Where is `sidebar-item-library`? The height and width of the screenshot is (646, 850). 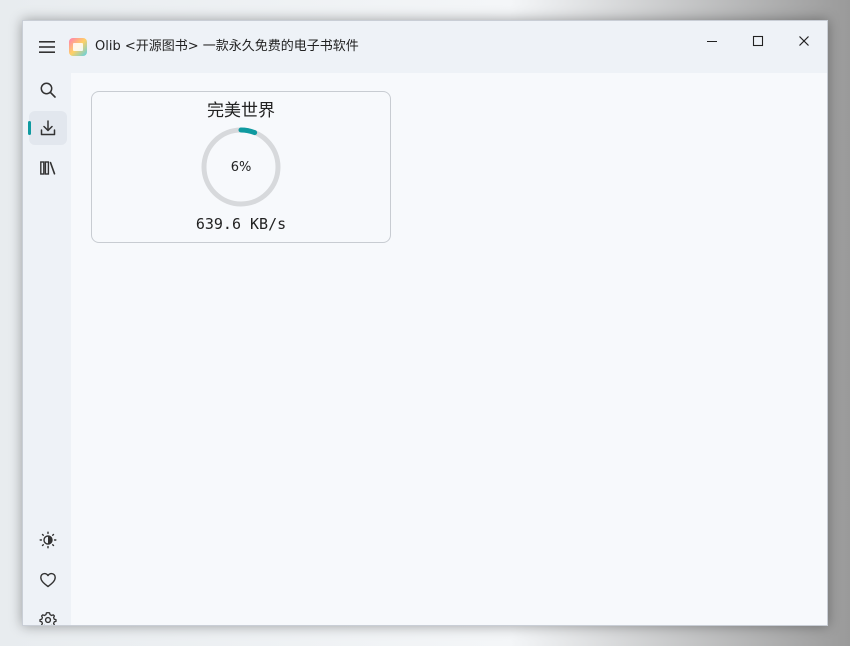 sidebar-item-library is located at coordinates (48, 168).